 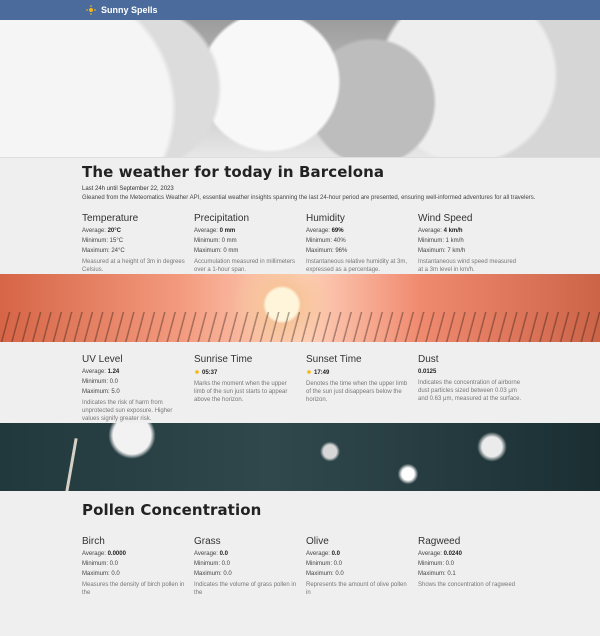 What do you see at coordinates (437, 574) in the screenshot?
I see `maximum-value: Maximum: 0.1` at bounding box center [437, 574].